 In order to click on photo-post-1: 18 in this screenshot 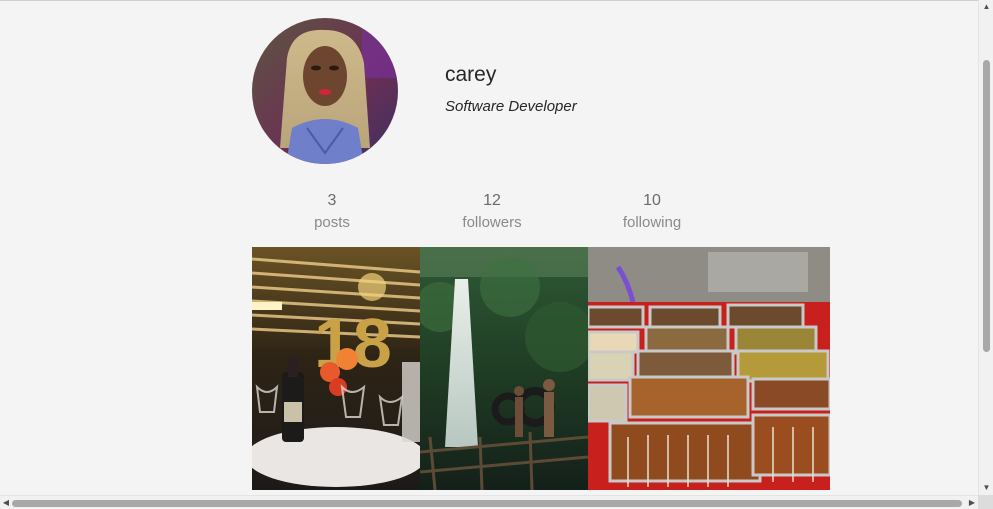, I will do `click(336, 368)`.